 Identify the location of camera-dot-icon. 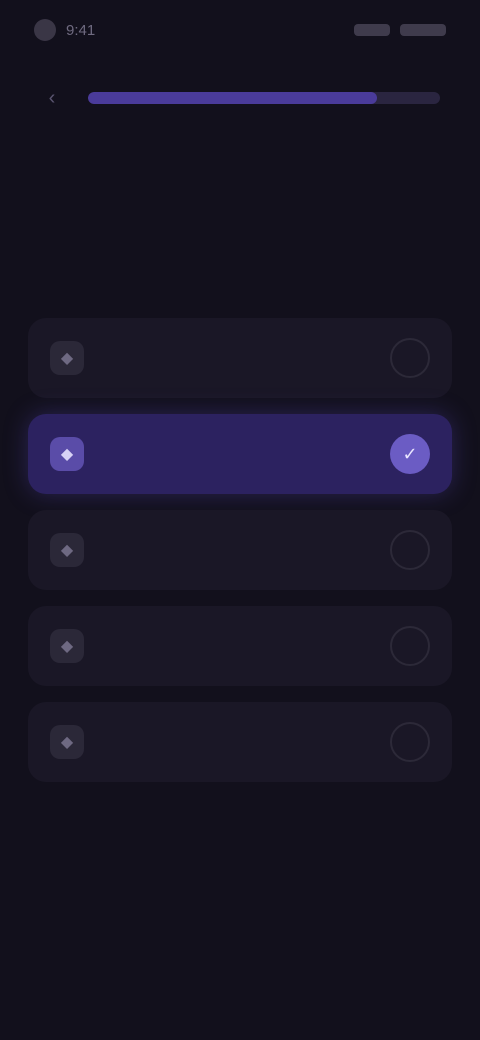
(45, 30).